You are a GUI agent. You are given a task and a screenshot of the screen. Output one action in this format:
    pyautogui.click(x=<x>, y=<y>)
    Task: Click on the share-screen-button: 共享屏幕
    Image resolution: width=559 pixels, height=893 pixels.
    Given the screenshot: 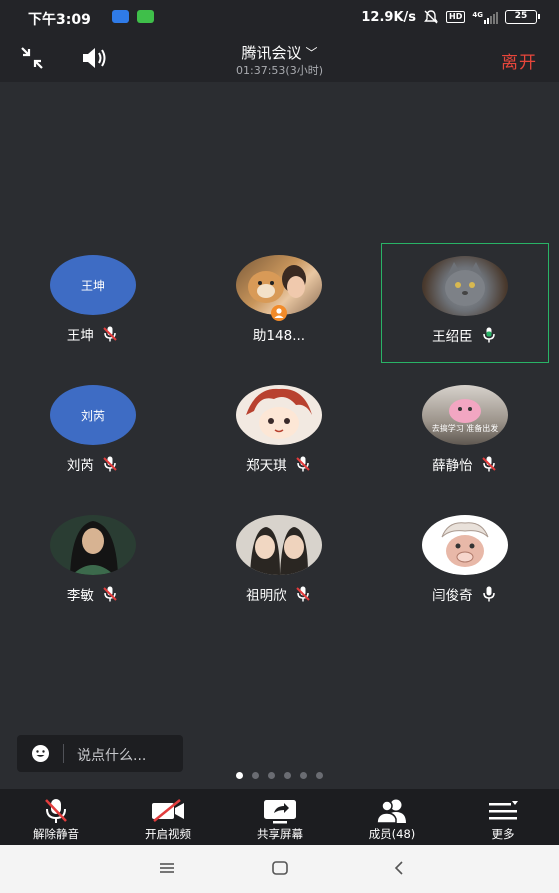 What is the action you would take?
    pyautogui.click(x=280, y=817)
    